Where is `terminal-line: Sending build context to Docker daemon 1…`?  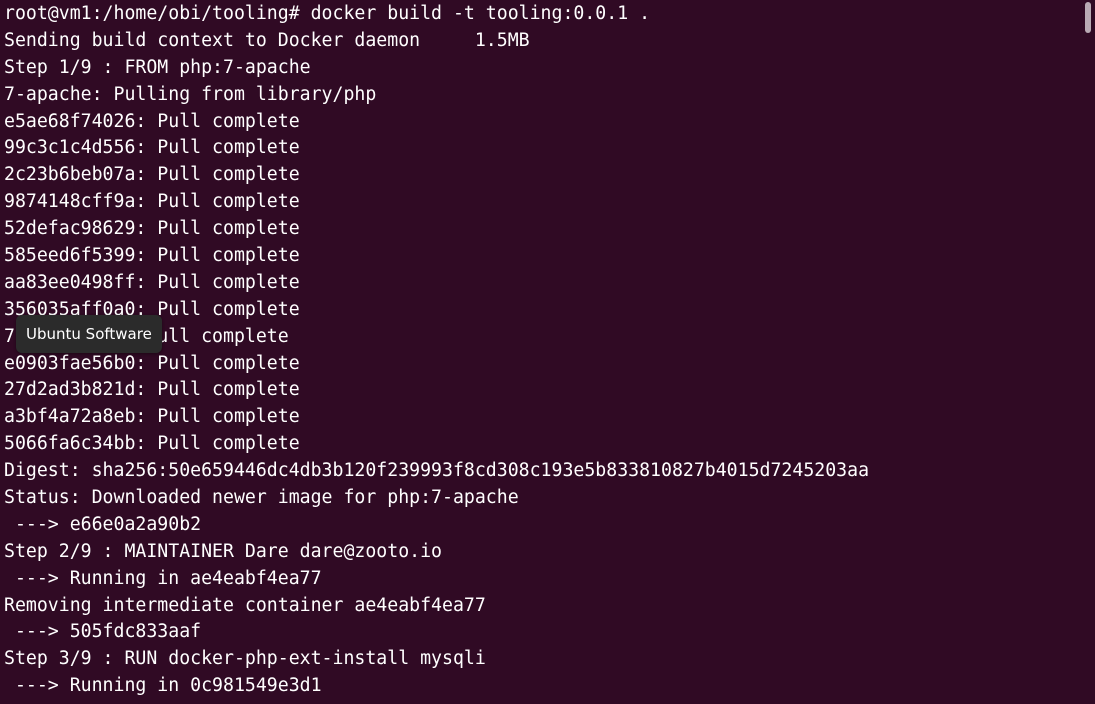
terminal-line: Sending build context to Docker daemon 1… is located at coordinates (267, 40).